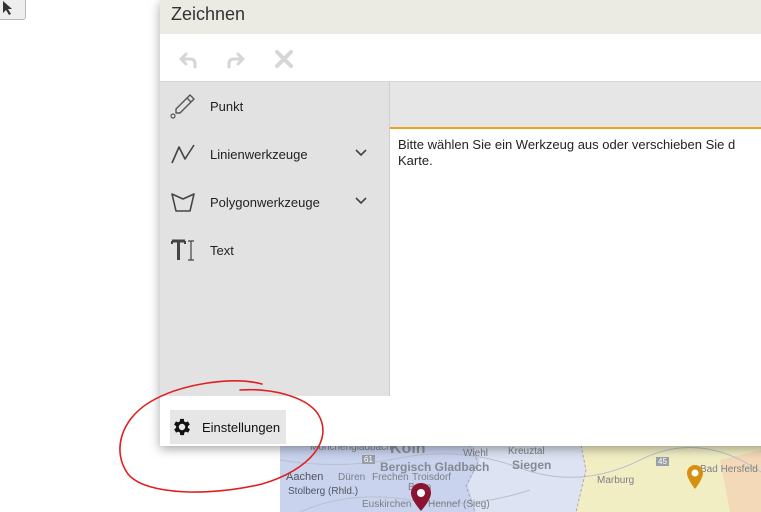  I want to click on map-label: 45, so click(662, 461).